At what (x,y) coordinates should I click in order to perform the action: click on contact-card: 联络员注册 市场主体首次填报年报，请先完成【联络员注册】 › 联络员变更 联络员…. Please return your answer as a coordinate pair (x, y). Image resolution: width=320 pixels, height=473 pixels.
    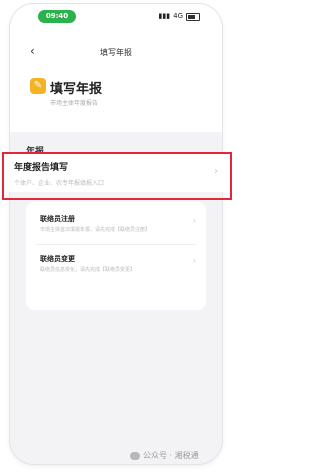
    Looking at the image, I should click on (116, 256).